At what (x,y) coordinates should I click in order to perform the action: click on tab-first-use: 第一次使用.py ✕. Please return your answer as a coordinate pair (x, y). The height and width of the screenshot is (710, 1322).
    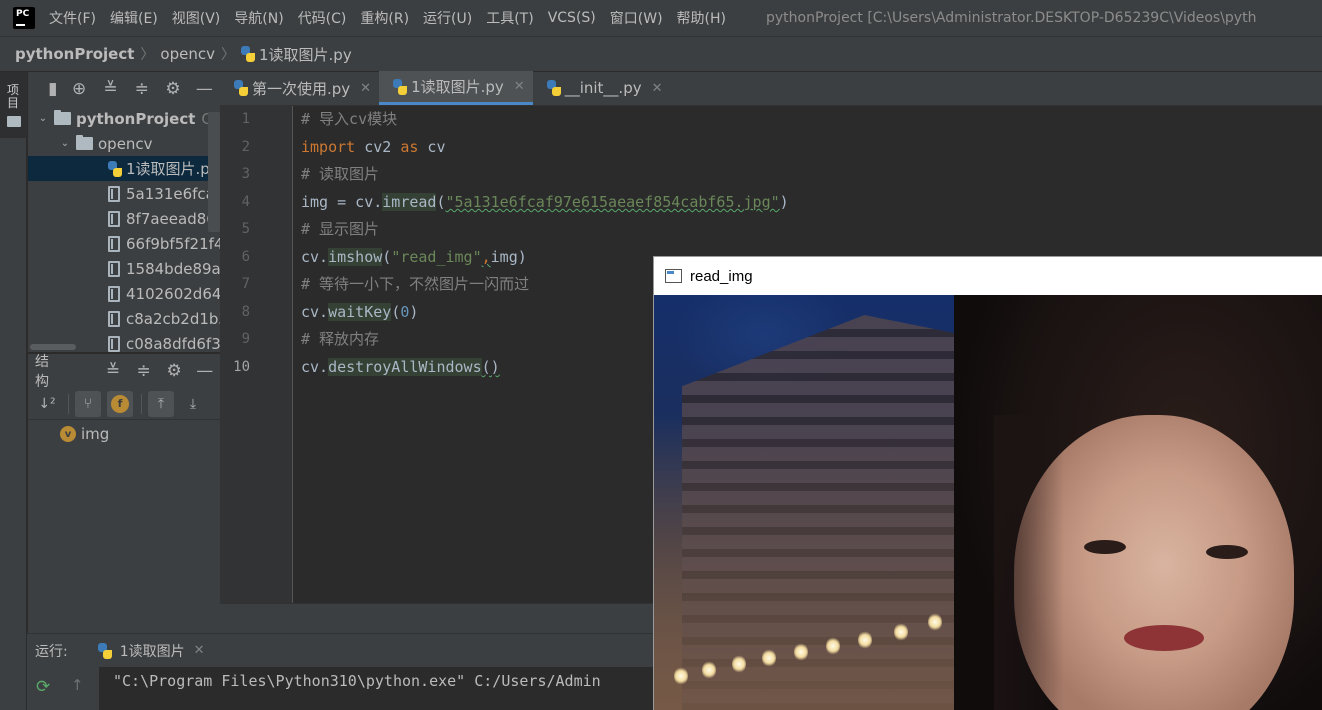
    Looking at the image, I should click on (299, 88).